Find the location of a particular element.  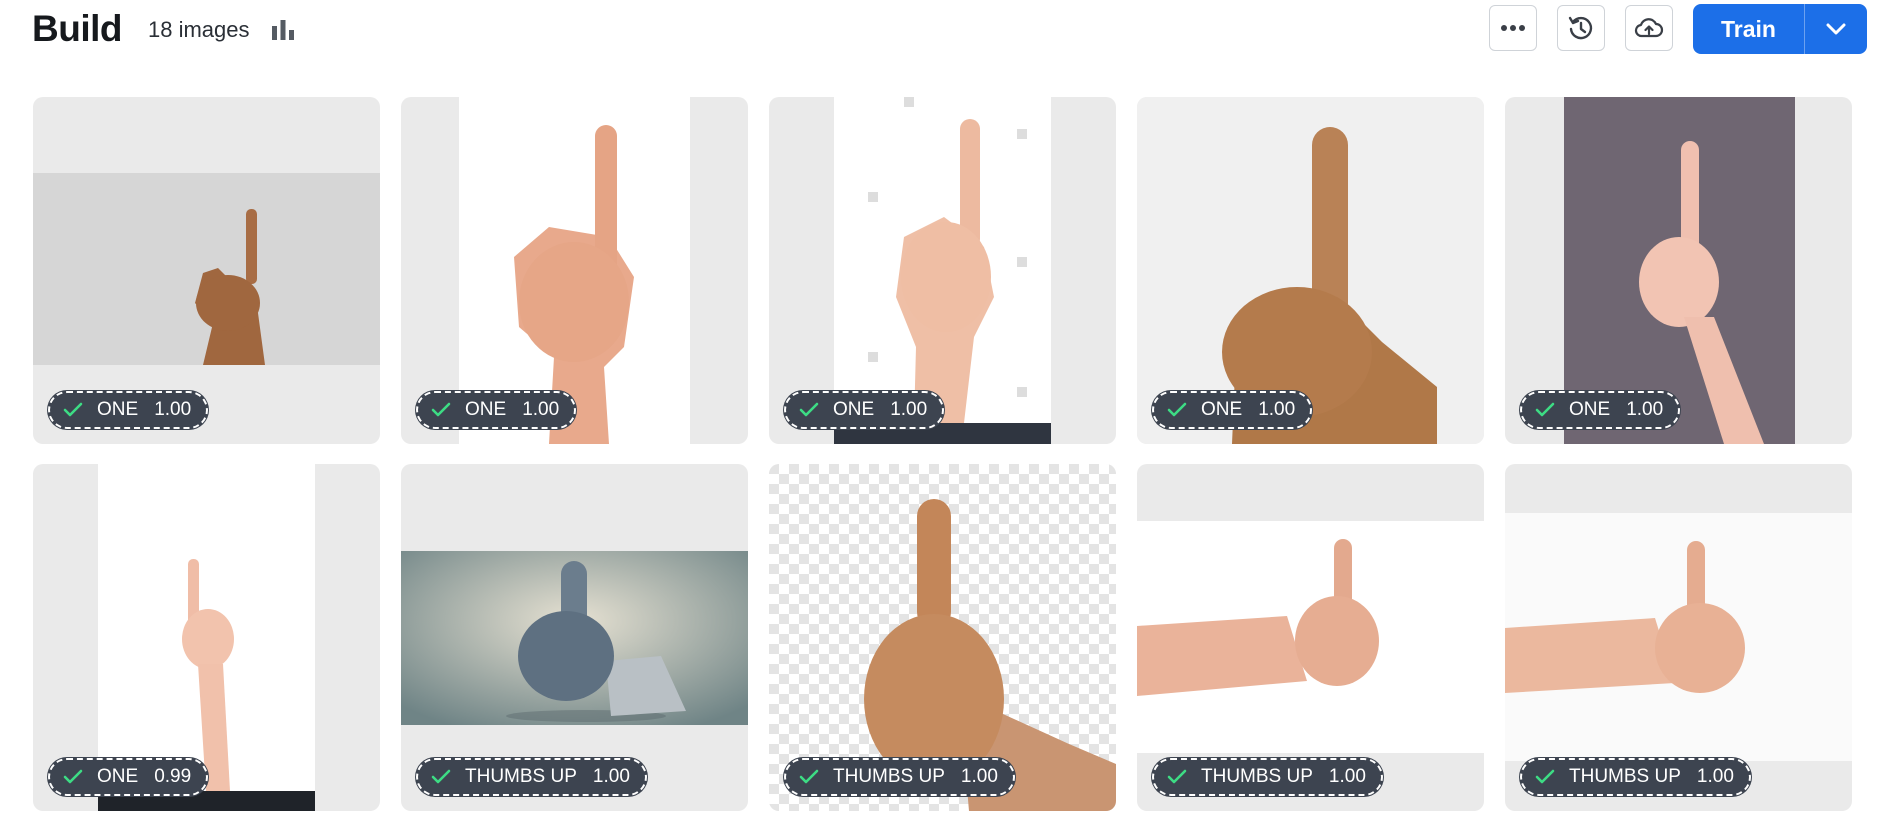

history-icon is located at coordinates (1580, 28).